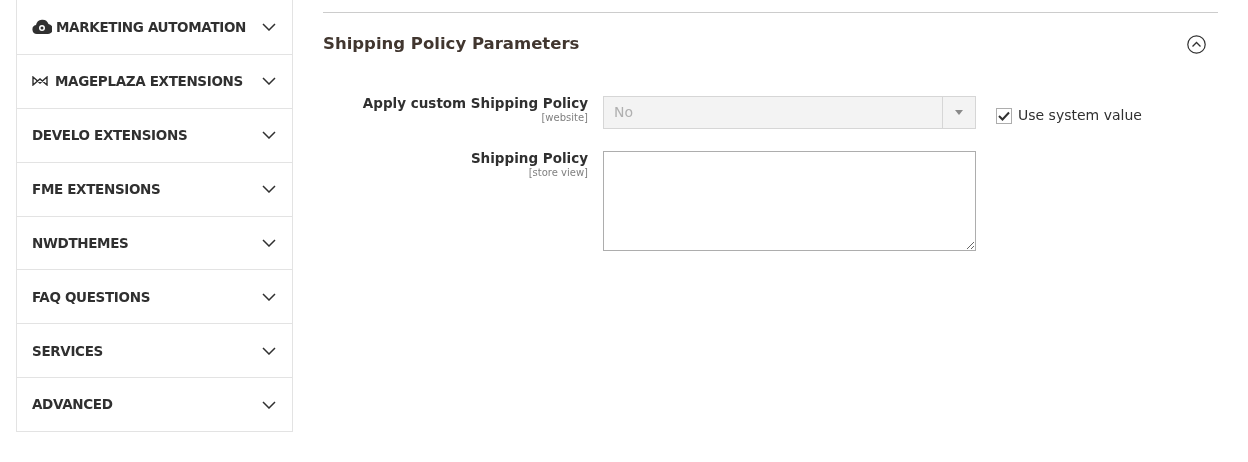 This screenshot has height=462, width=1248. I want to click on sidebar-tab: MARKETING AUTOMATION, so click(154, 27).